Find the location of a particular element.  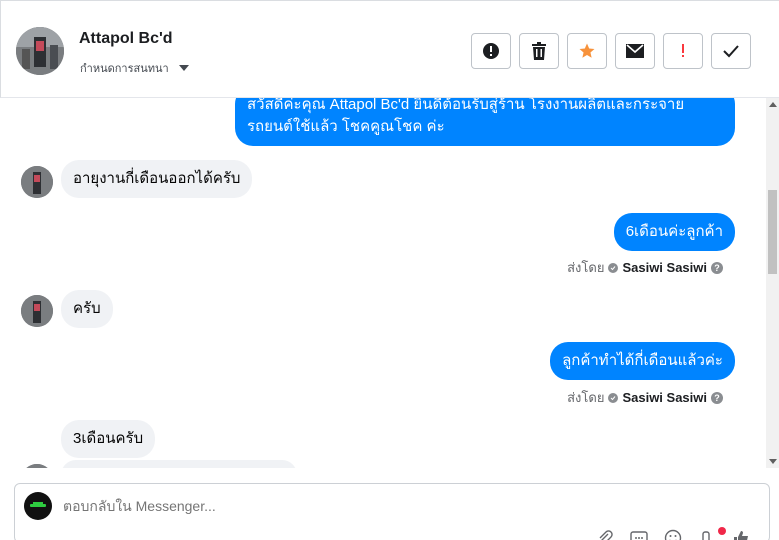

composer-toolbar is located at coordinates (673, 534).